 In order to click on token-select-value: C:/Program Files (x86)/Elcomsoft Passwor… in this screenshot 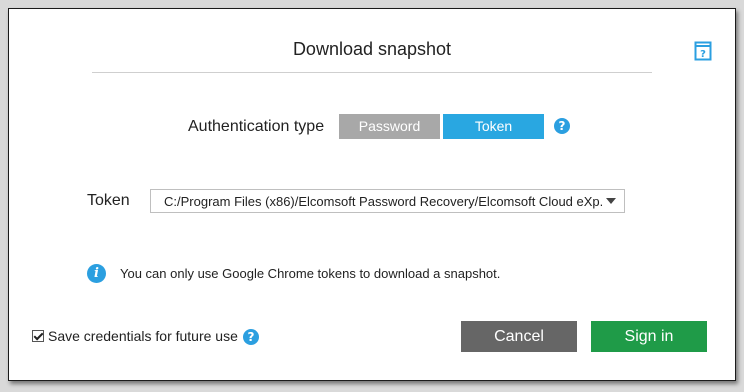, I will do `click(383, 201)`.